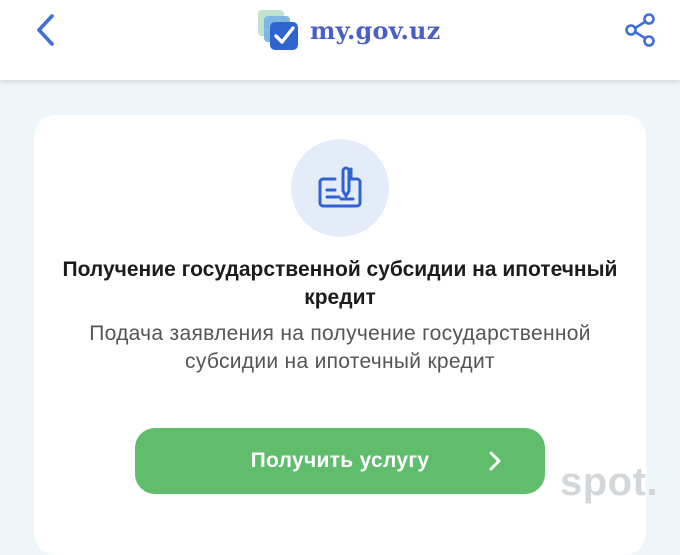 Image resolution: width=680 pixels, height=555 pixels. What do you see at coordinates (495, 461) in the screenshot?
I see `chevron-right-icon` at bounding box center [495, 461].